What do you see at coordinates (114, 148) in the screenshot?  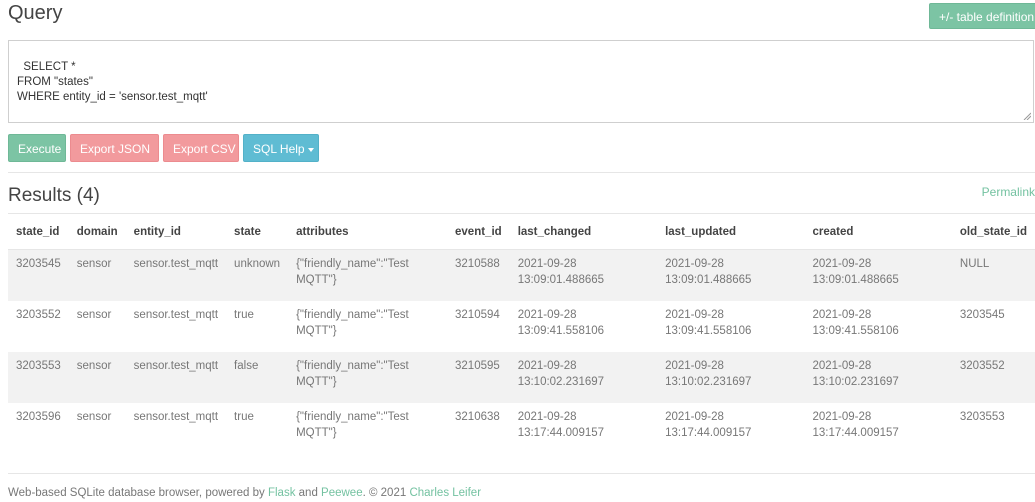 I see `export-json-button: Export JSON` at bounding box center [114, 148].